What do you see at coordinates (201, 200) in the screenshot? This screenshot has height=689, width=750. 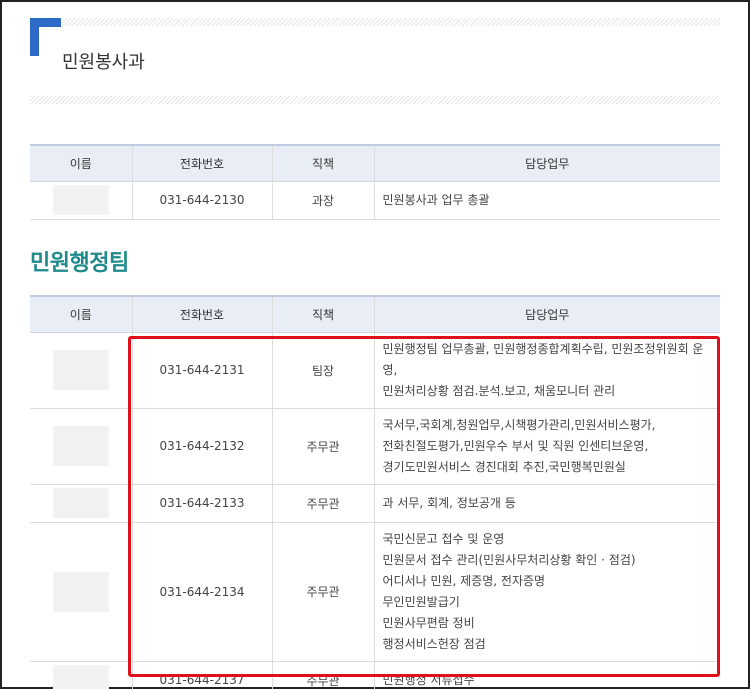 I see `phone-cell: 031-644-2130` at bounding box center [201, 200].